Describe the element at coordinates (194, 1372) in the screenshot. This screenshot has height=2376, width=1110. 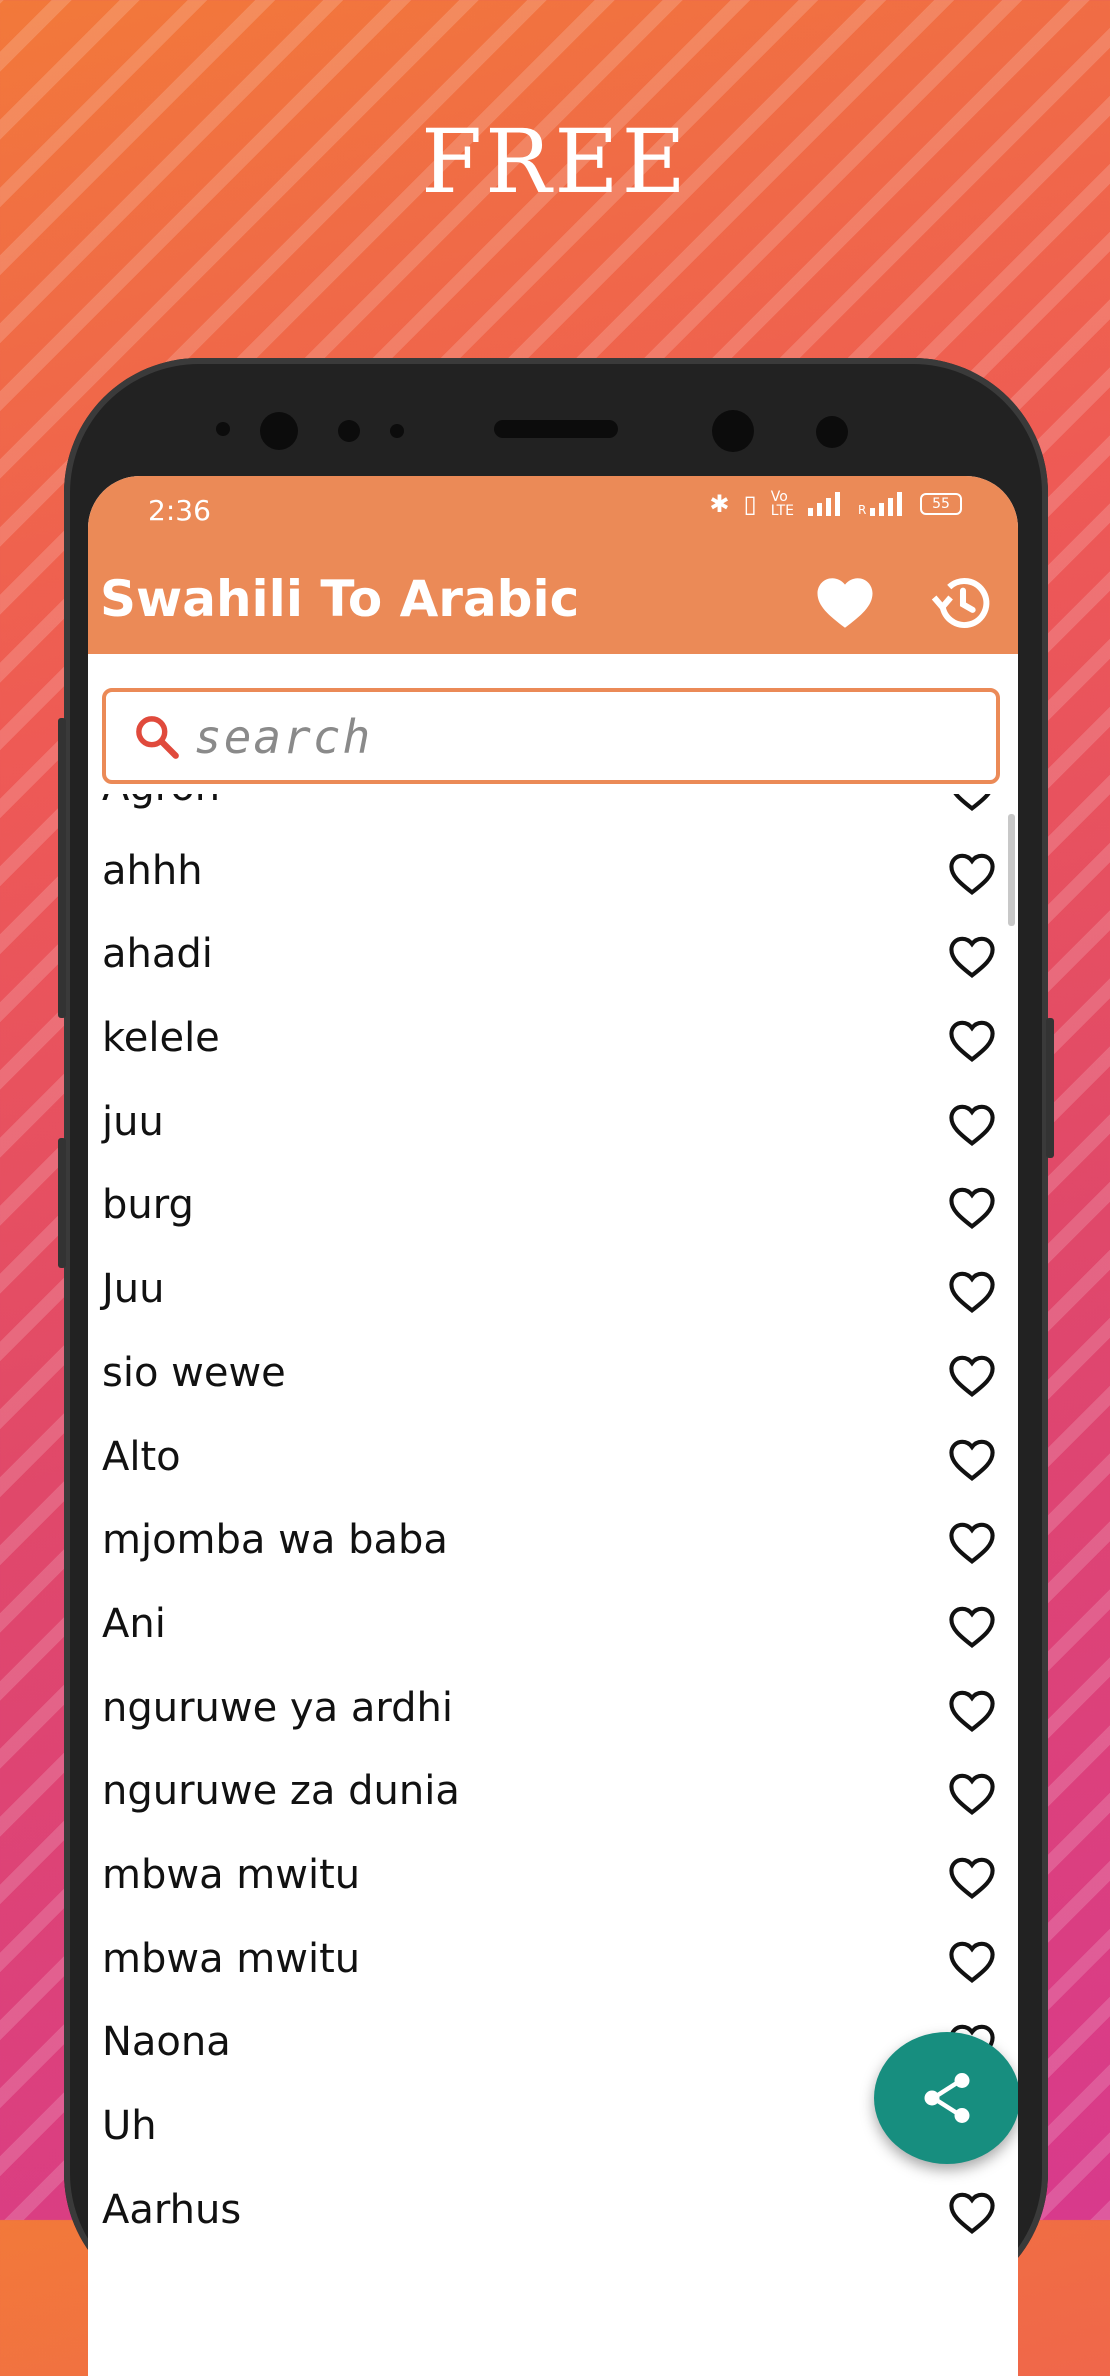
I see `list-item-label: sio wewe` at that location.